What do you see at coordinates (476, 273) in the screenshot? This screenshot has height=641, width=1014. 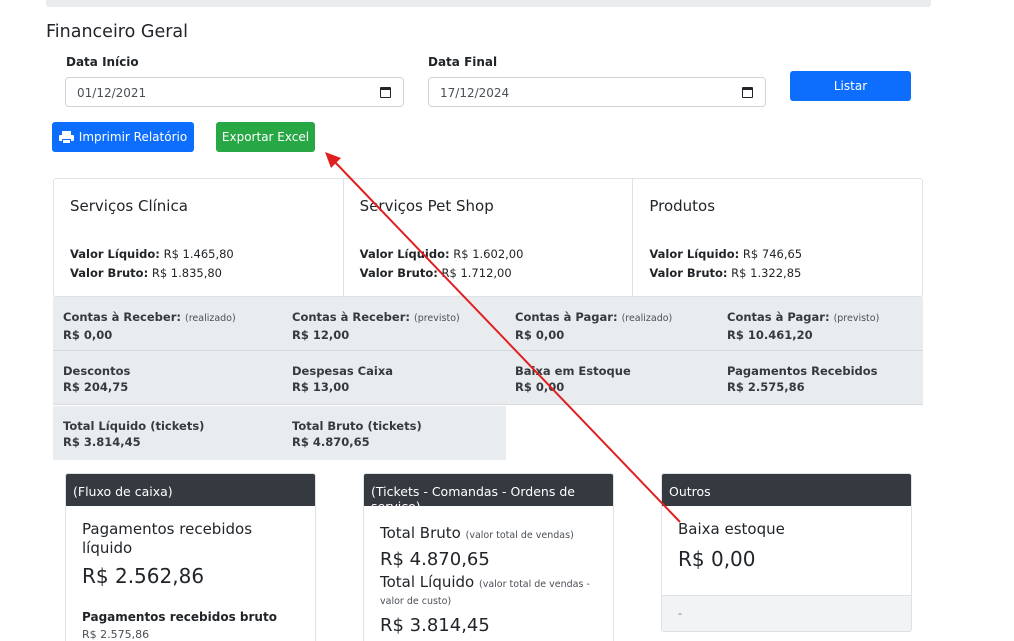 I see `summary-value: R$ 1.712,00` at bounding box center [476, 273].